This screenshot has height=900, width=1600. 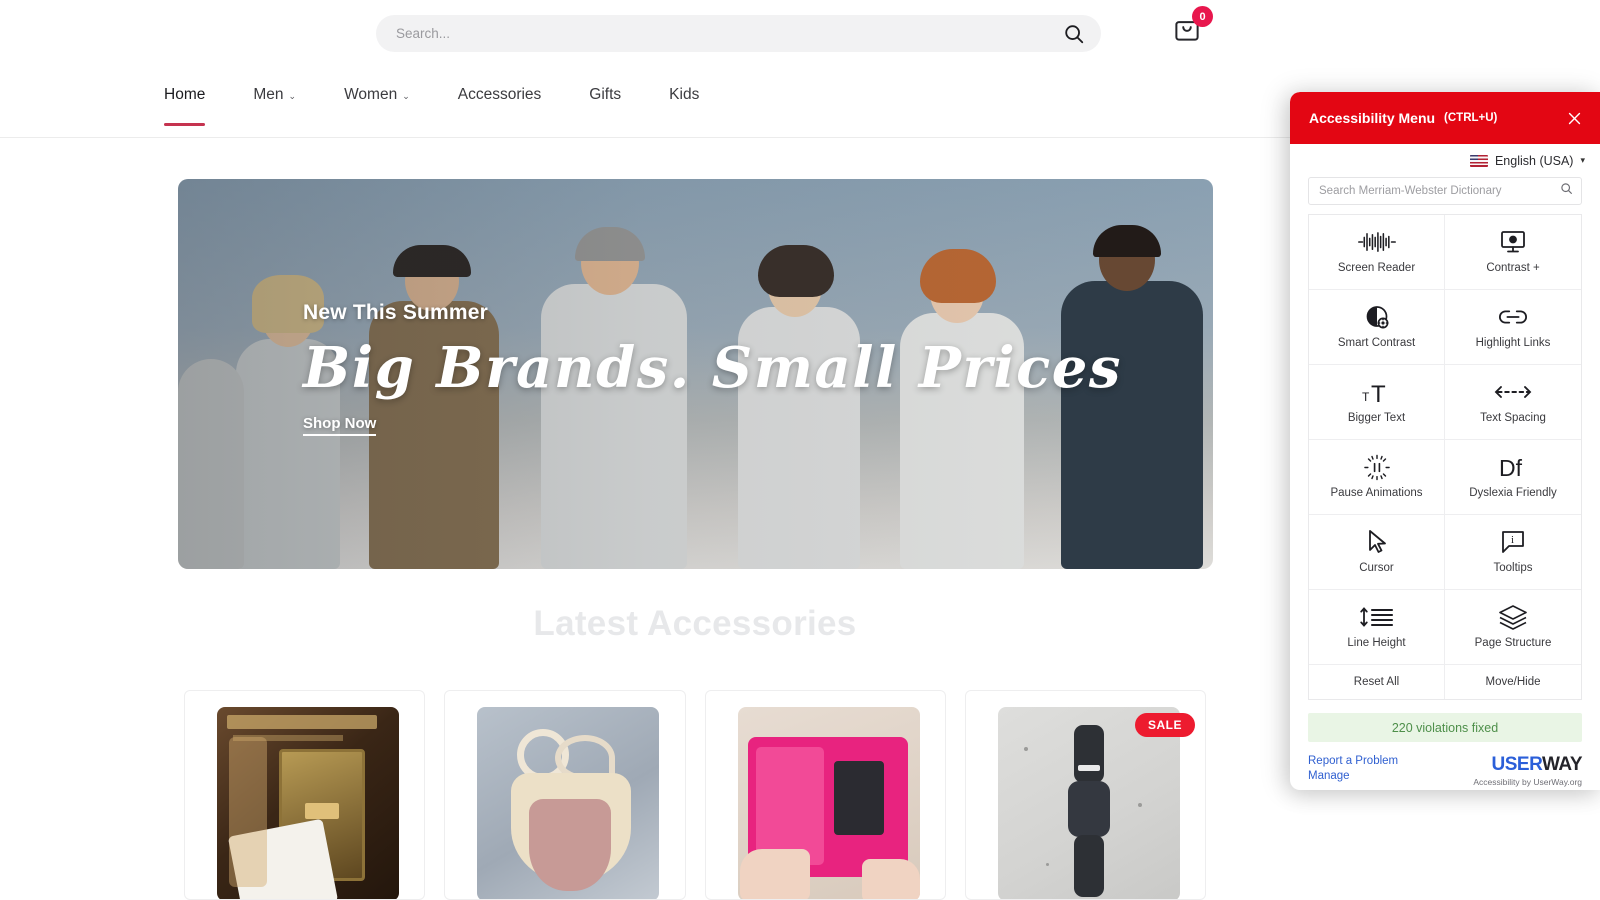 What do you see at coordinates (377, 104) in the screenshot?
I see `nav-item-women: Women ⌄` at bounding box center [377, 104].